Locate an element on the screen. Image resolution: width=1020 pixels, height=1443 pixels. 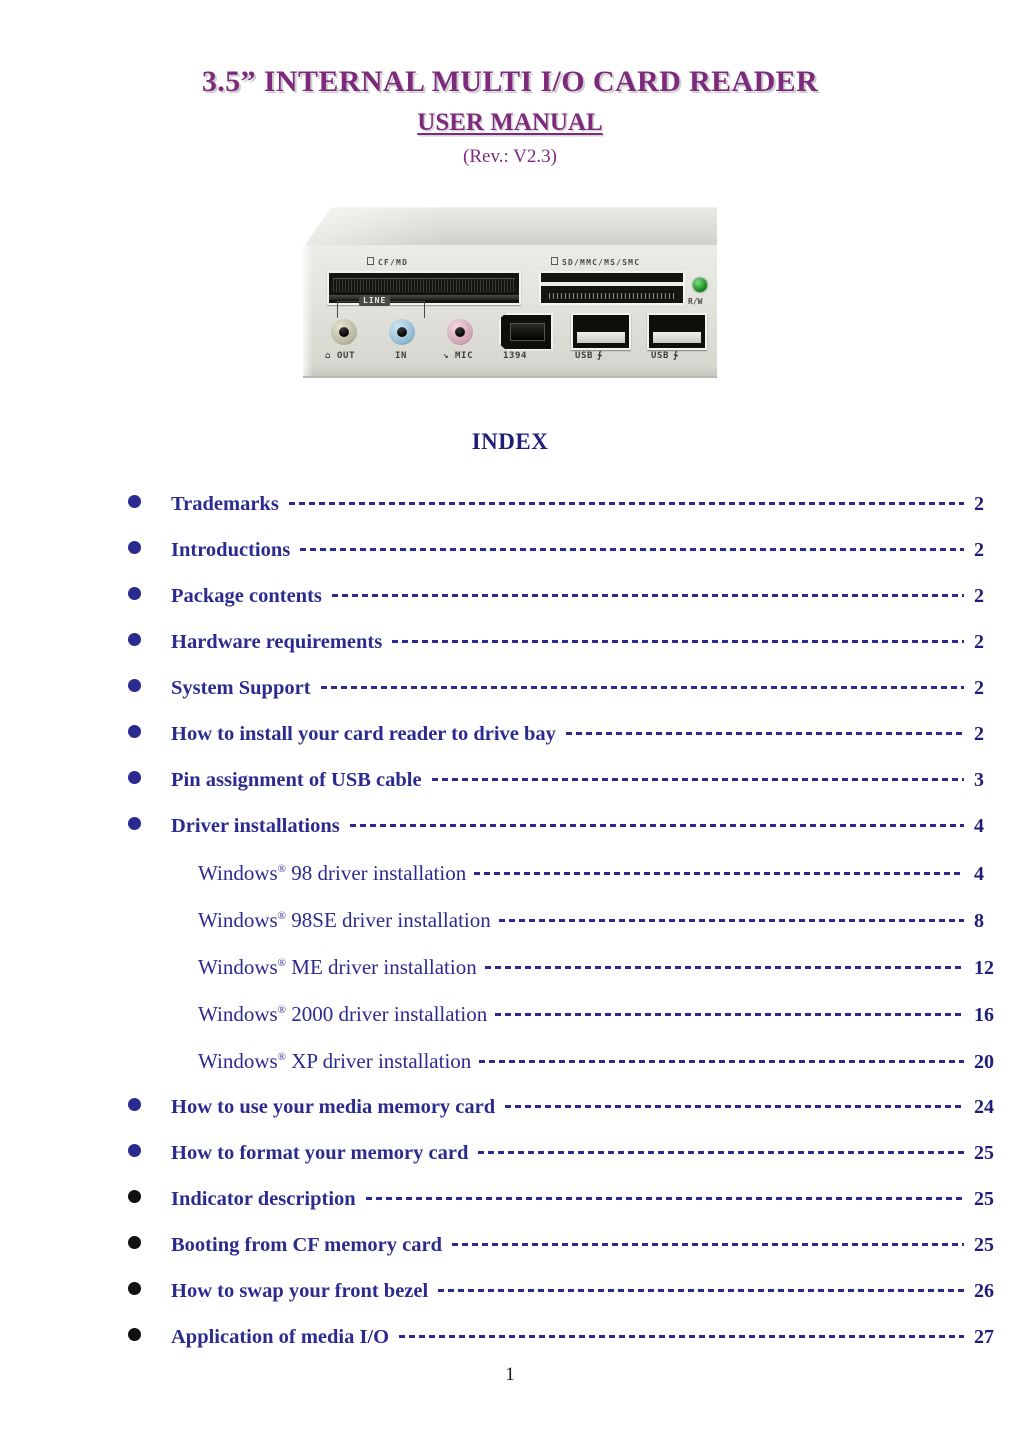
cf-md-card-slot is located at coordinates (424, 287).